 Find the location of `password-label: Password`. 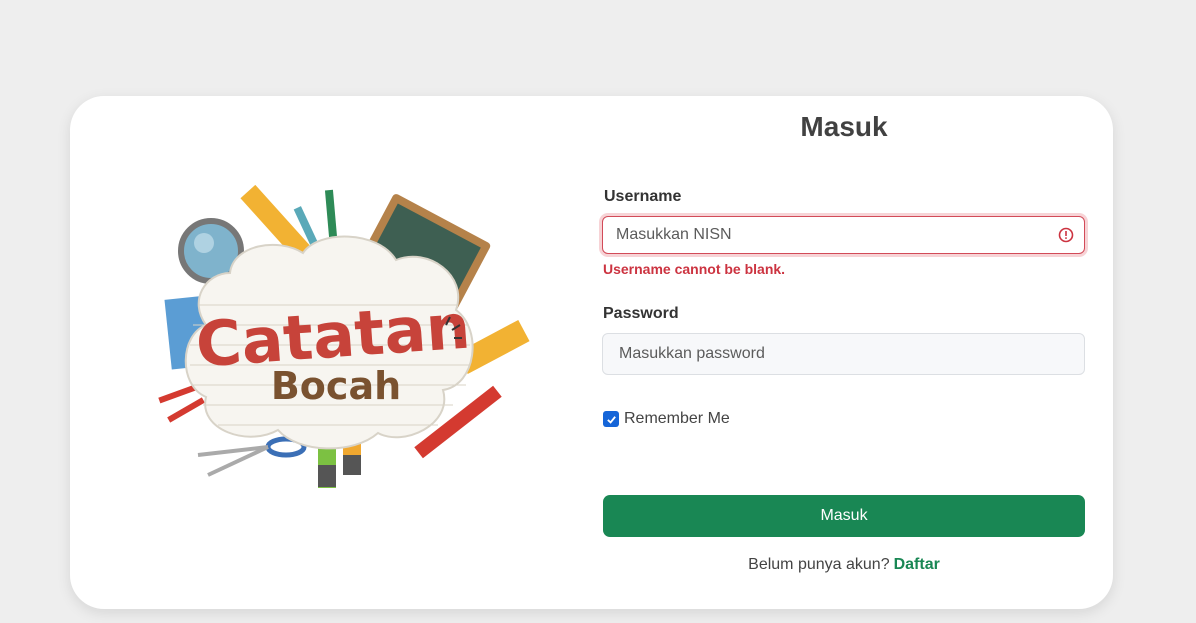

password-label: Password is located at coordinates (641, 313).